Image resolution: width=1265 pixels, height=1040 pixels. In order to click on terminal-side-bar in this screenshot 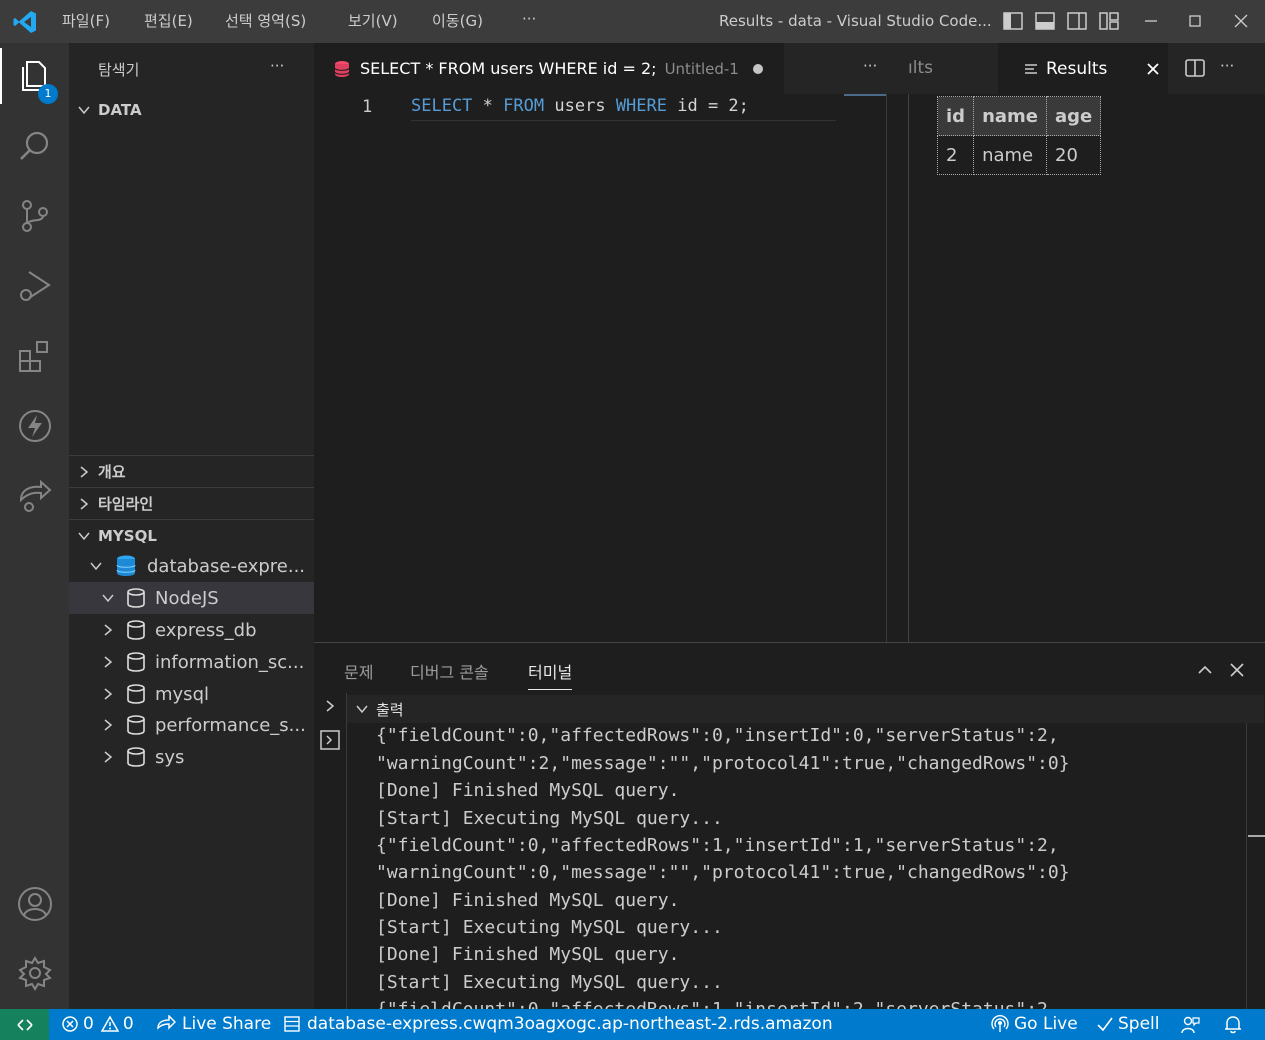, I will do `click(330, 851)`.